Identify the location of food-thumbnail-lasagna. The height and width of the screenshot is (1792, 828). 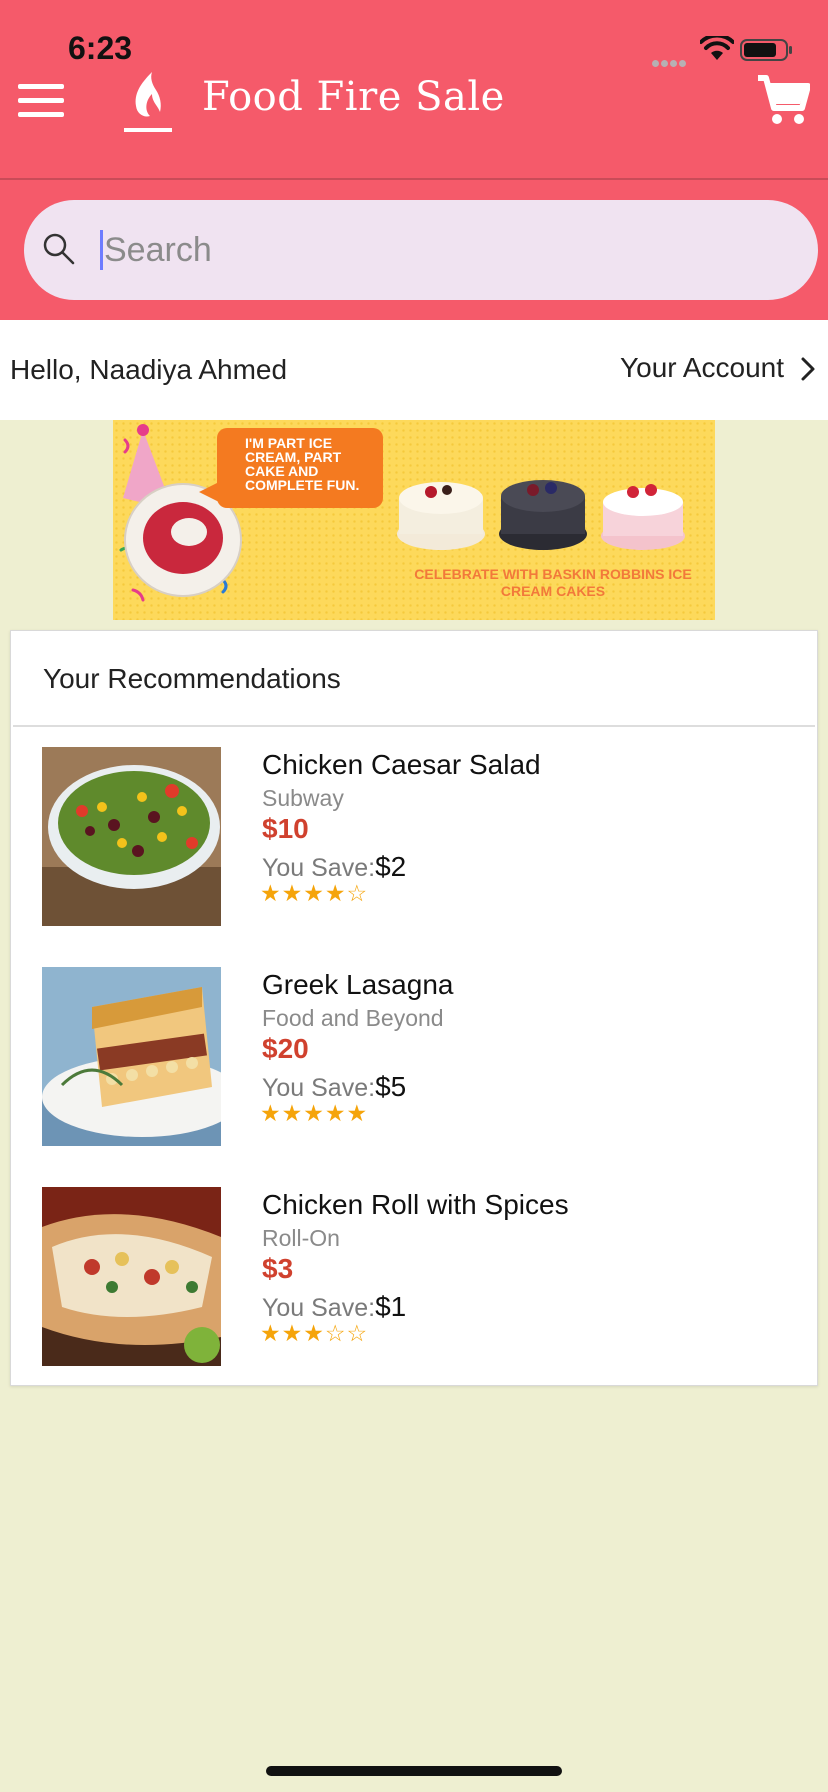
(131, 1056).